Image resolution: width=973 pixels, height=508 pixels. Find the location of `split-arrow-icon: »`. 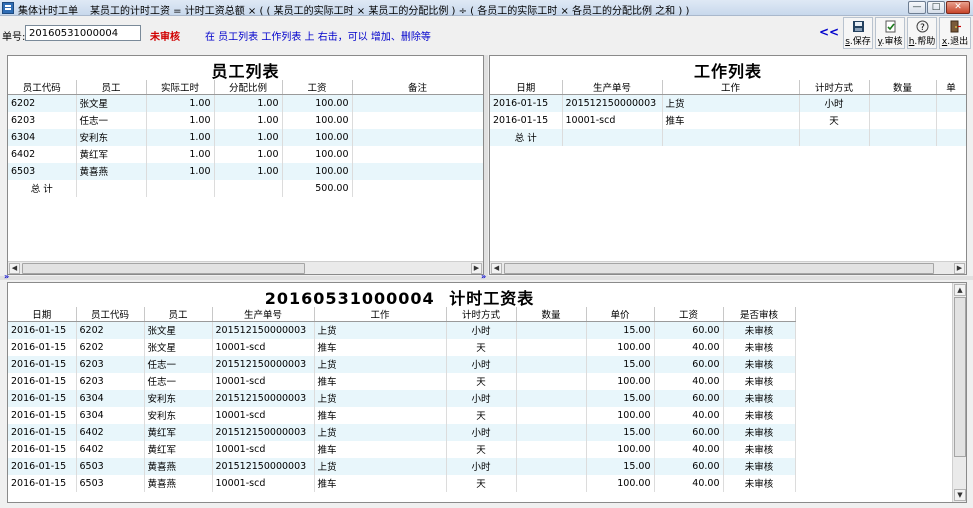

split-arrow-icon: » is located at coordinates (483, 276).